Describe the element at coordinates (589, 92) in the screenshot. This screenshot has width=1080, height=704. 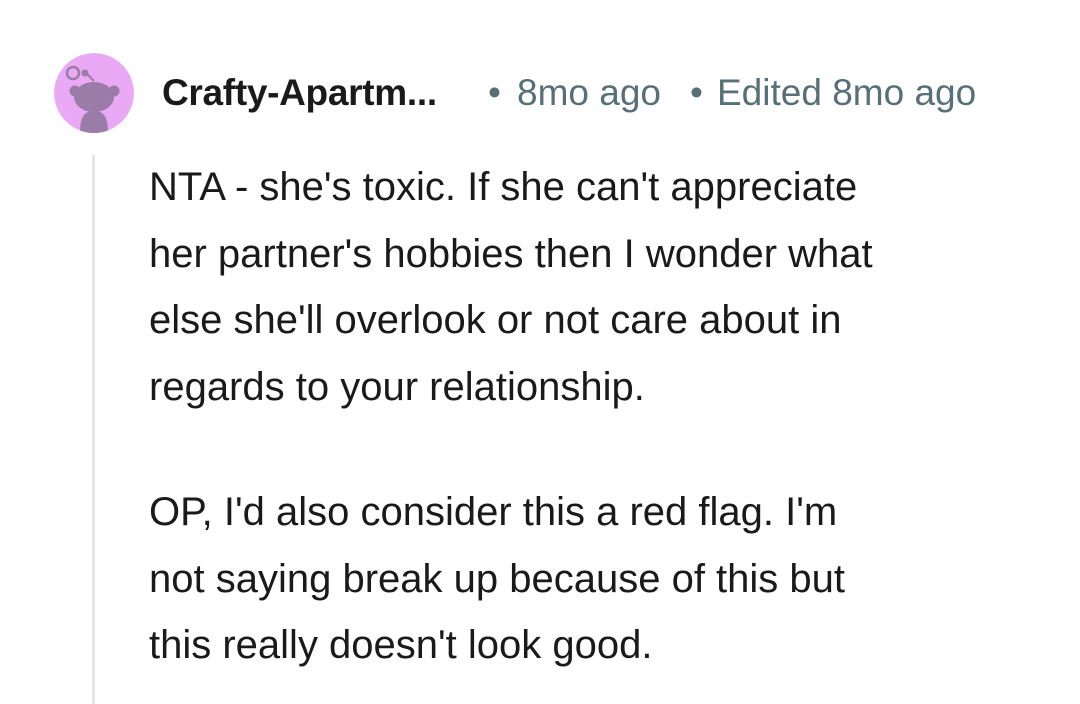
I see `comment-timestamp: 8mo ago` at that location.